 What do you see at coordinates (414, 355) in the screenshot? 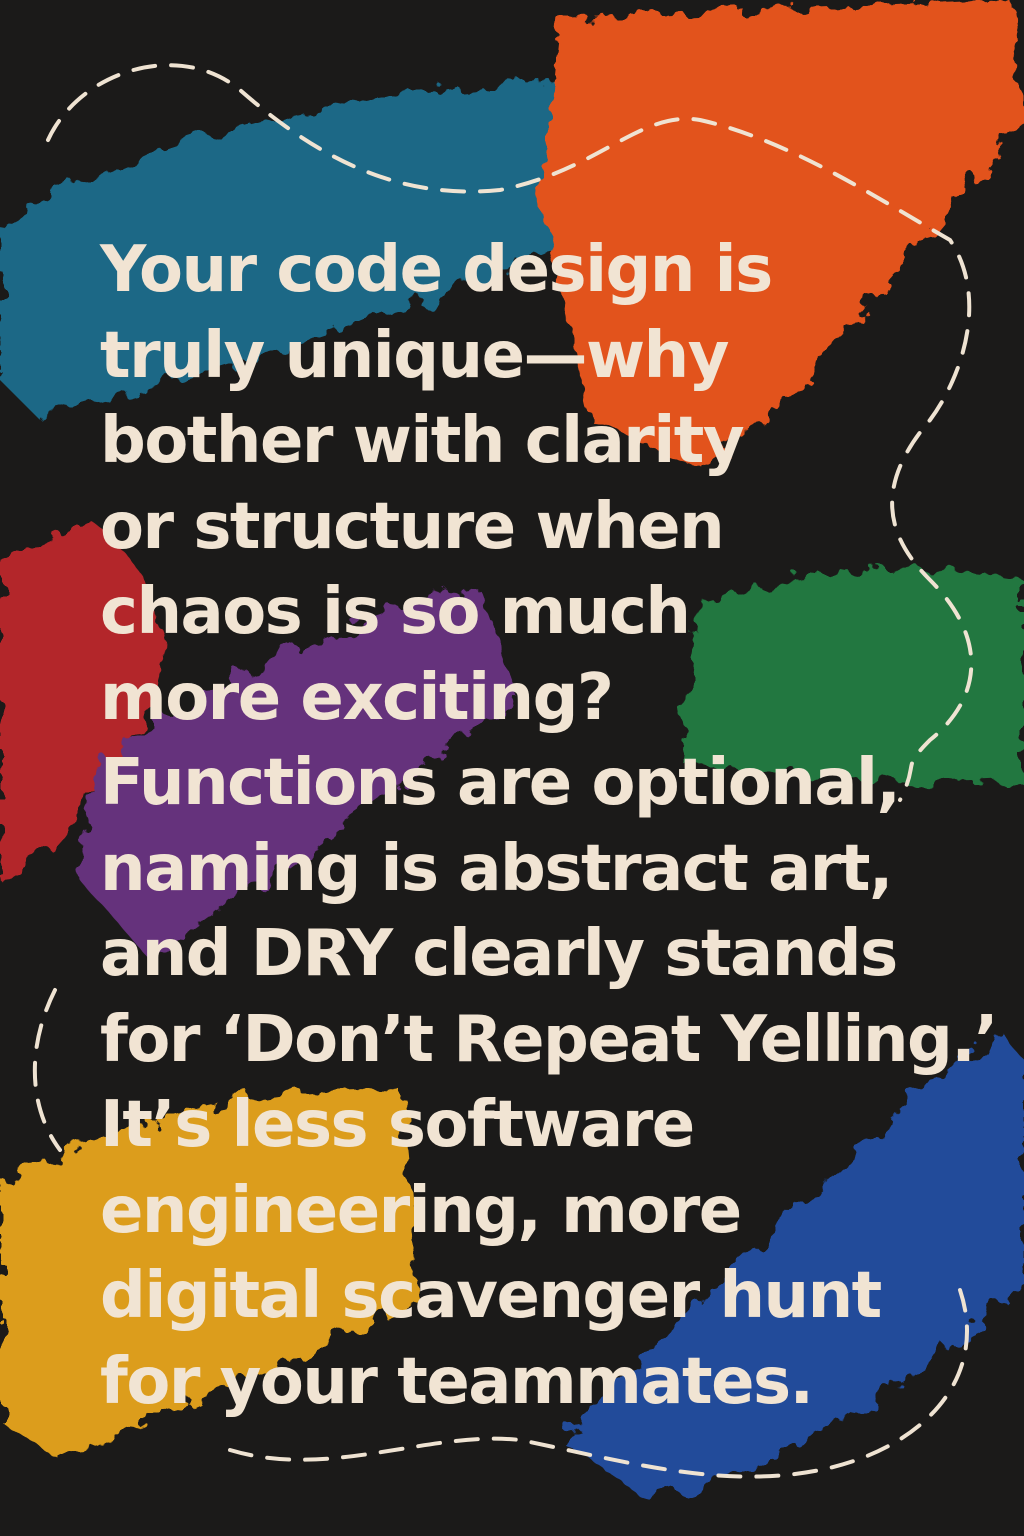
I see `quote-line: truly unique—why` at bounding box center [414, 355].